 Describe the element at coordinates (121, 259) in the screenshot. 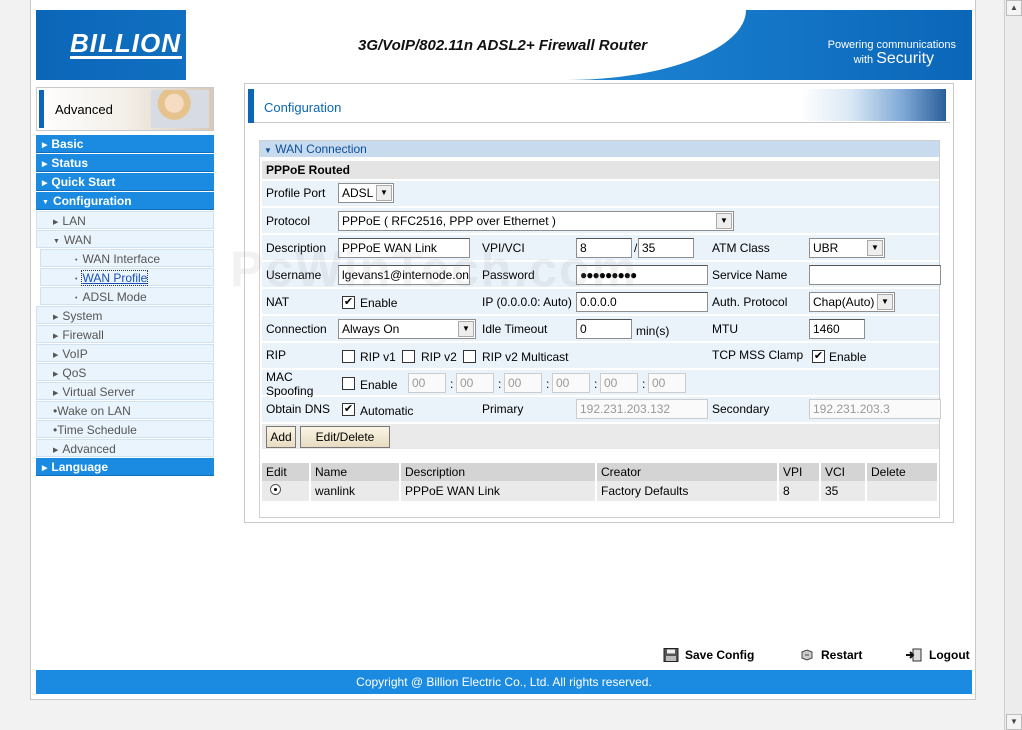

I see `sidebar-item-label: WAN Interface` at that location.